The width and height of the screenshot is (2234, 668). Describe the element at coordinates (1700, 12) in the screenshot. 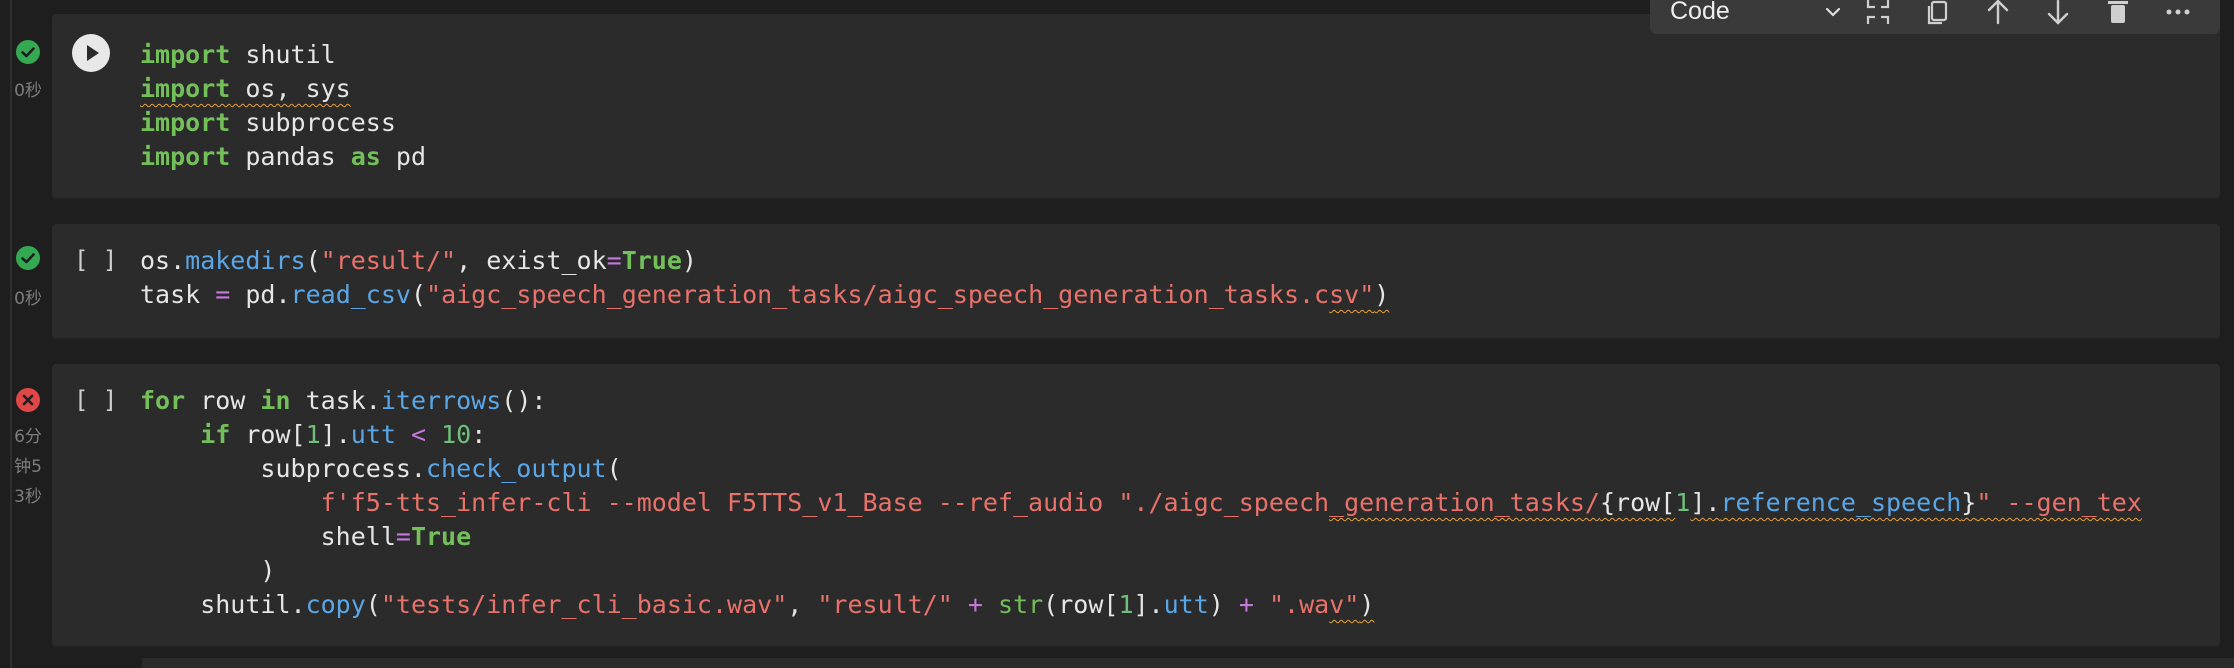

I see `cell-type-label: Code` at that location.